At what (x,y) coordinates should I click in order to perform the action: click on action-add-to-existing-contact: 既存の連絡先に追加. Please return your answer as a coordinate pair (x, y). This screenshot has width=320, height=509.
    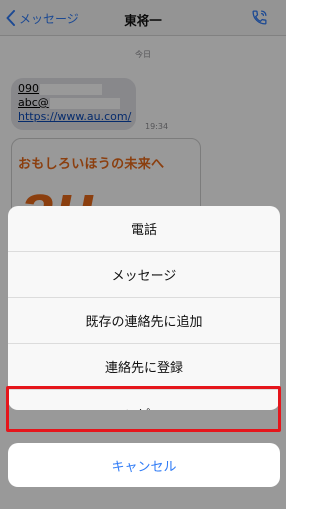
    Looking at the image, I should click on (144, 321).